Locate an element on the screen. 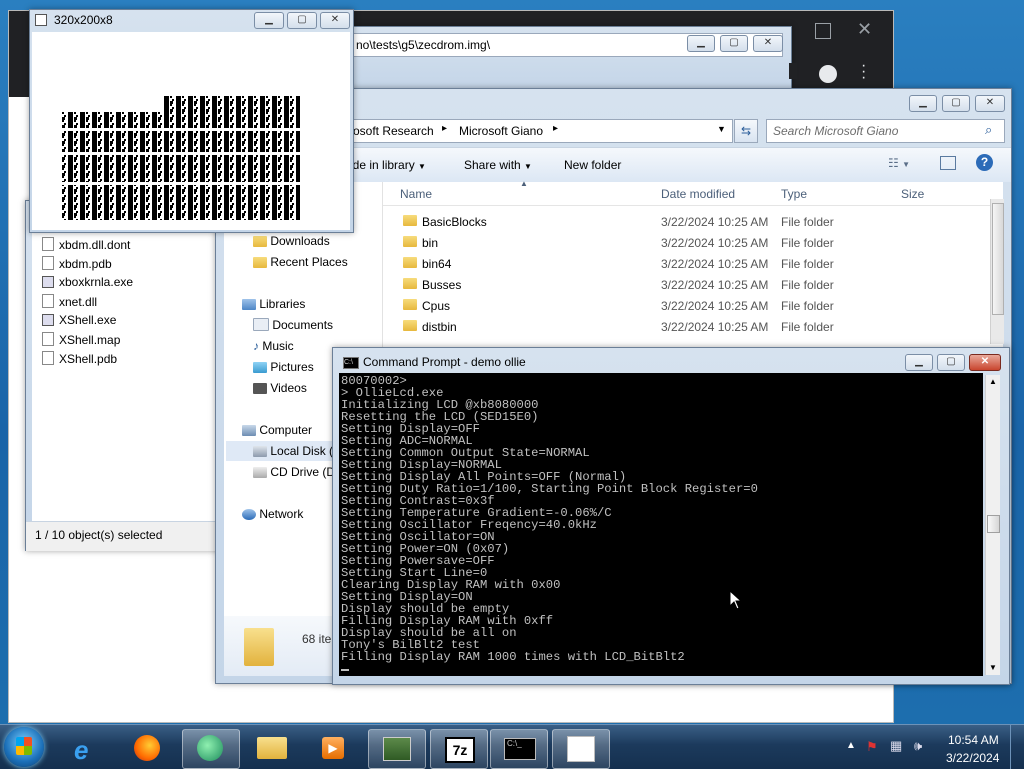 The width and height of the screenshot is (1024, 769). table-row: Cpus 3/22/2024 10:25 AM File folder is located at coordinates (688, 306).